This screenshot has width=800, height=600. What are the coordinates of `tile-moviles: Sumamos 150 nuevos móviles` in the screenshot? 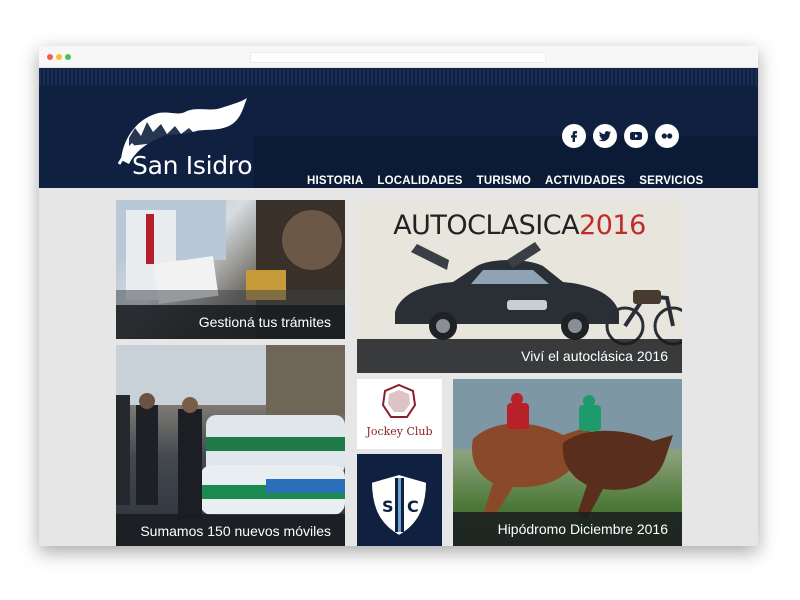 It's located at (230, 445).